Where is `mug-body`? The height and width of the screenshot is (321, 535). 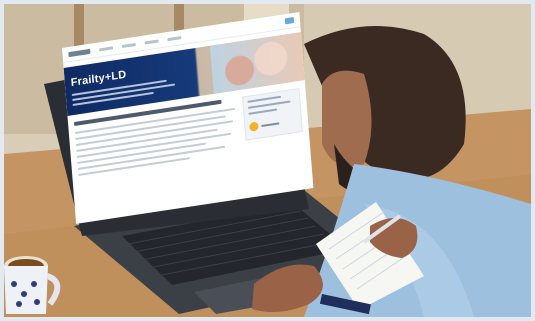 mug-body is located at coordinates (26, 290).